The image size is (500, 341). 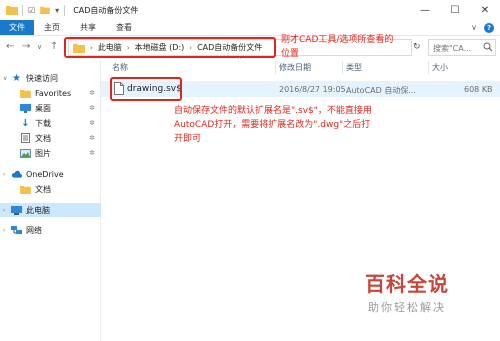 What do you see at coordinates (295, 67) in the screenshot?
I see `column-header-modified: 修改日期` at bounding box center [295, 67].